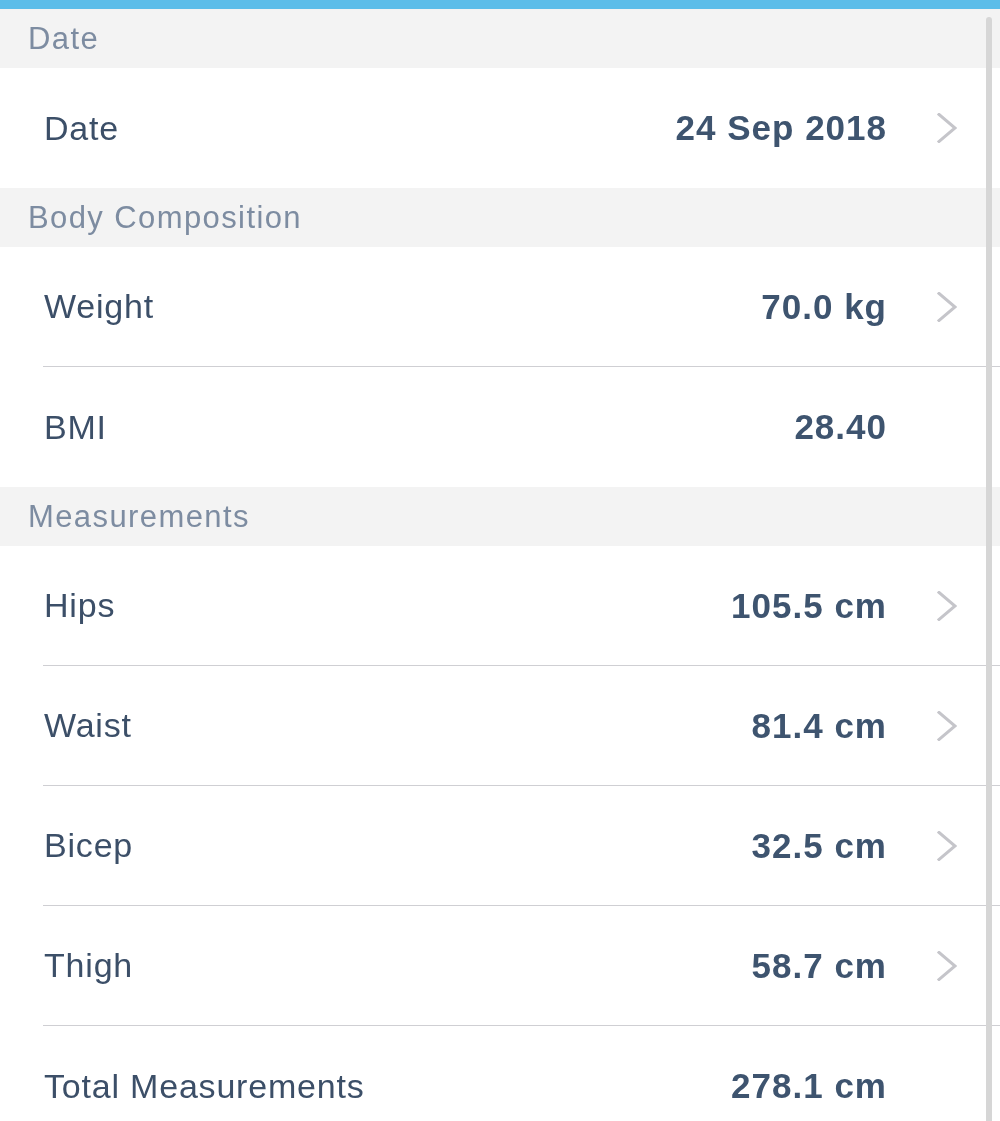 Image resolution: width=1000 pixels, height=1121 pixels. I want to click on section-header: Measurements, so click(500, 516).